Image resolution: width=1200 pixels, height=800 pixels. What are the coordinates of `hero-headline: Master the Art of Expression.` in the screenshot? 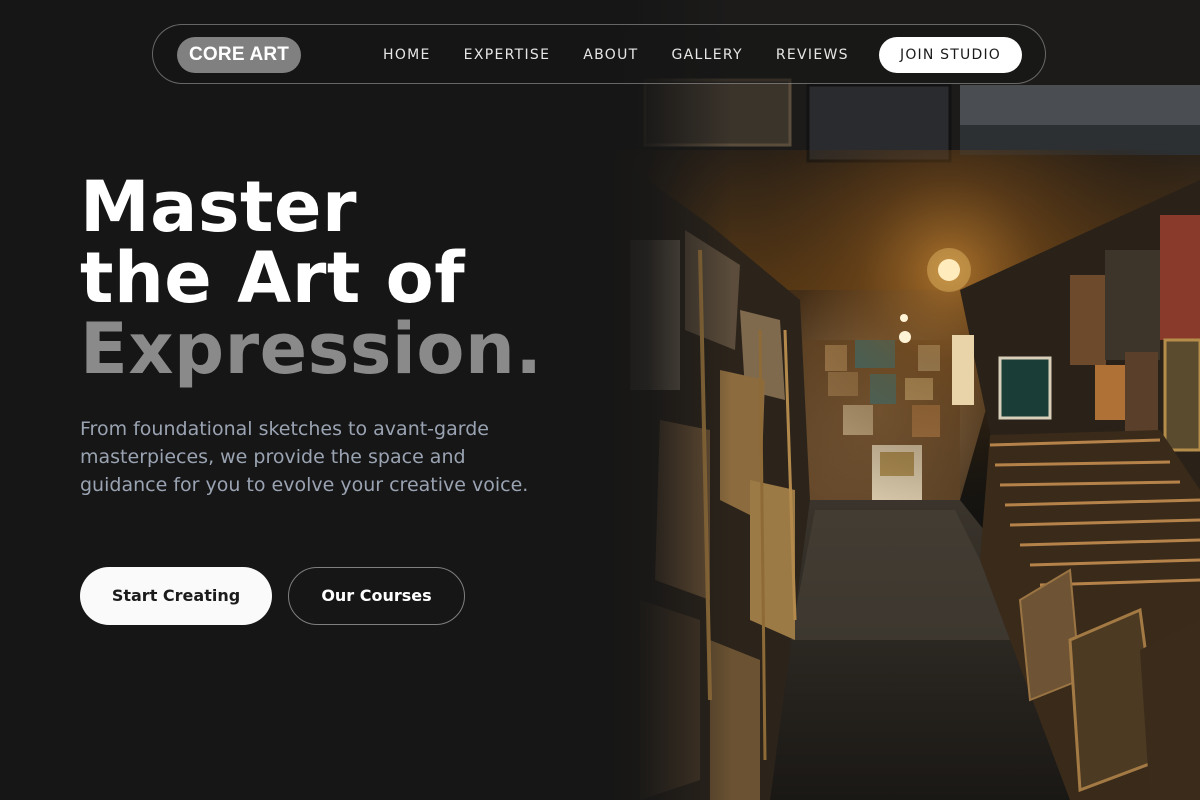 It's located at (311, 278).